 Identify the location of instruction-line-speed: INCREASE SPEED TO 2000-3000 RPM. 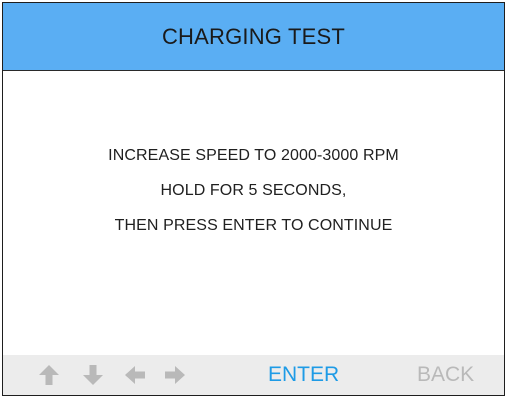
(253, 155).